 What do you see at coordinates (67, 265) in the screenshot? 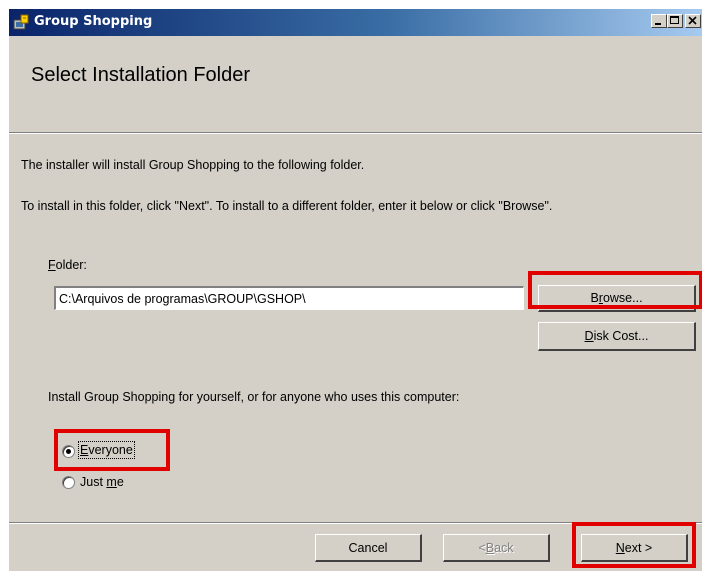
I see `folder-label: Folder:` at bounding box center [67, 265].